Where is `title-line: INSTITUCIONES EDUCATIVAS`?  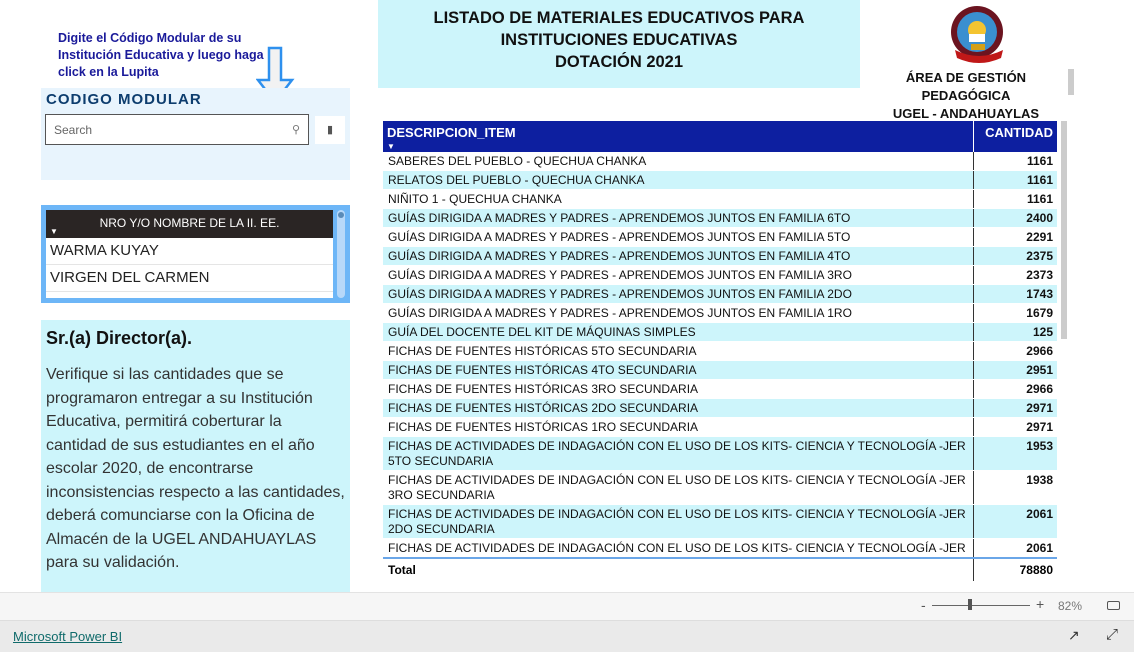
title-line: INSTITUCIONES EDUCATIVAS is located at coordinates (619, 40).